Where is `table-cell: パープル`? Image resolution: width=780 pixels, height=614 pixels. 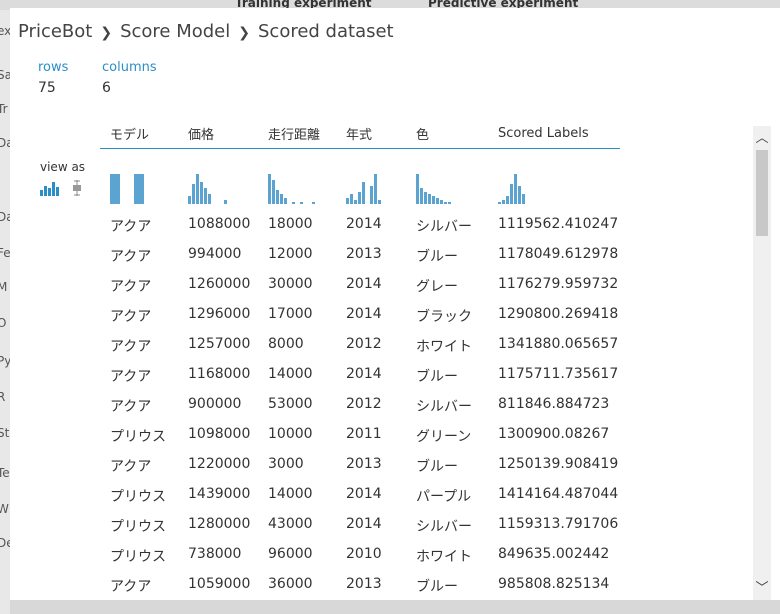 table-cell: パープル is located at coordinates (444, 497).